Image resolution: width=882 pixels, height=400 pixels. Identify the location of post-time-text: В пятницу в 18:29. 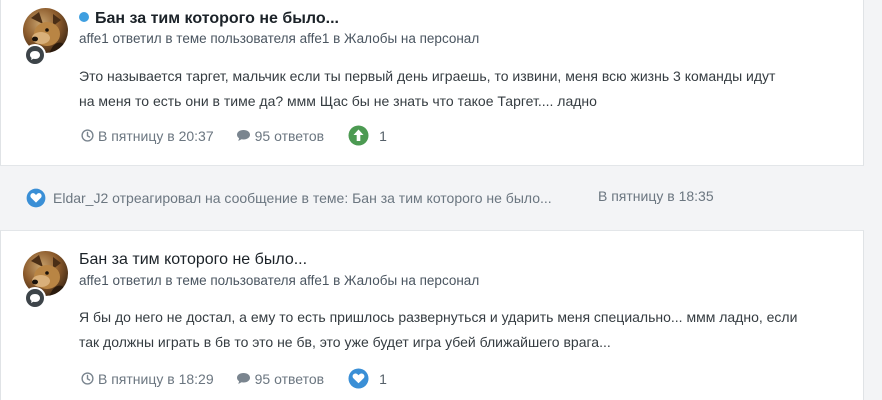
(156, 379).